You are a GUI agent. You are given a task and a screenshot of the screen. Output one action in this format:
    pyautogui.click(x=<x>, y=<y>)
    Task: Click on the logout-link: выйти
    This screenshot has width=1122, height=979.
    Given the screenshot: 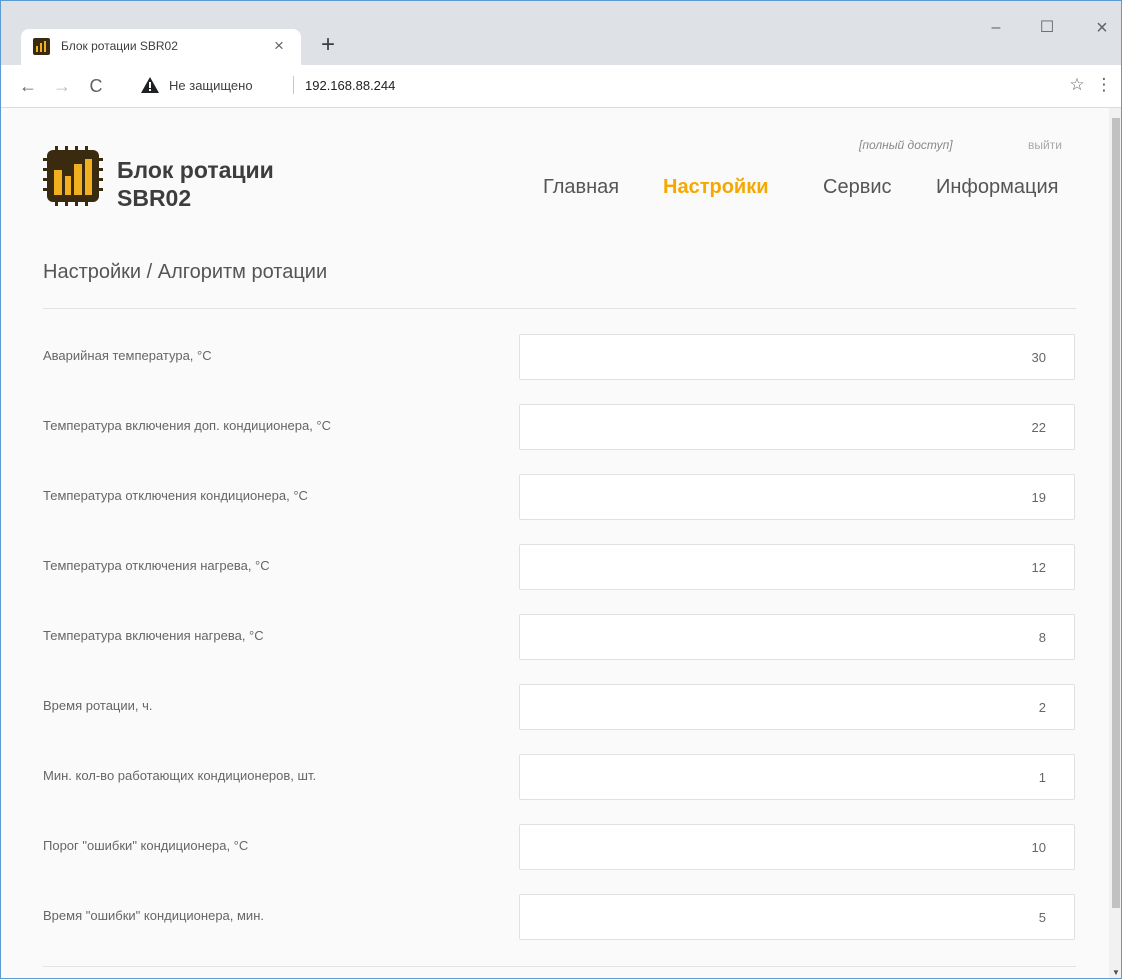 What is the action you would take?
    pyautogui.click(x=1045, y=145)
    